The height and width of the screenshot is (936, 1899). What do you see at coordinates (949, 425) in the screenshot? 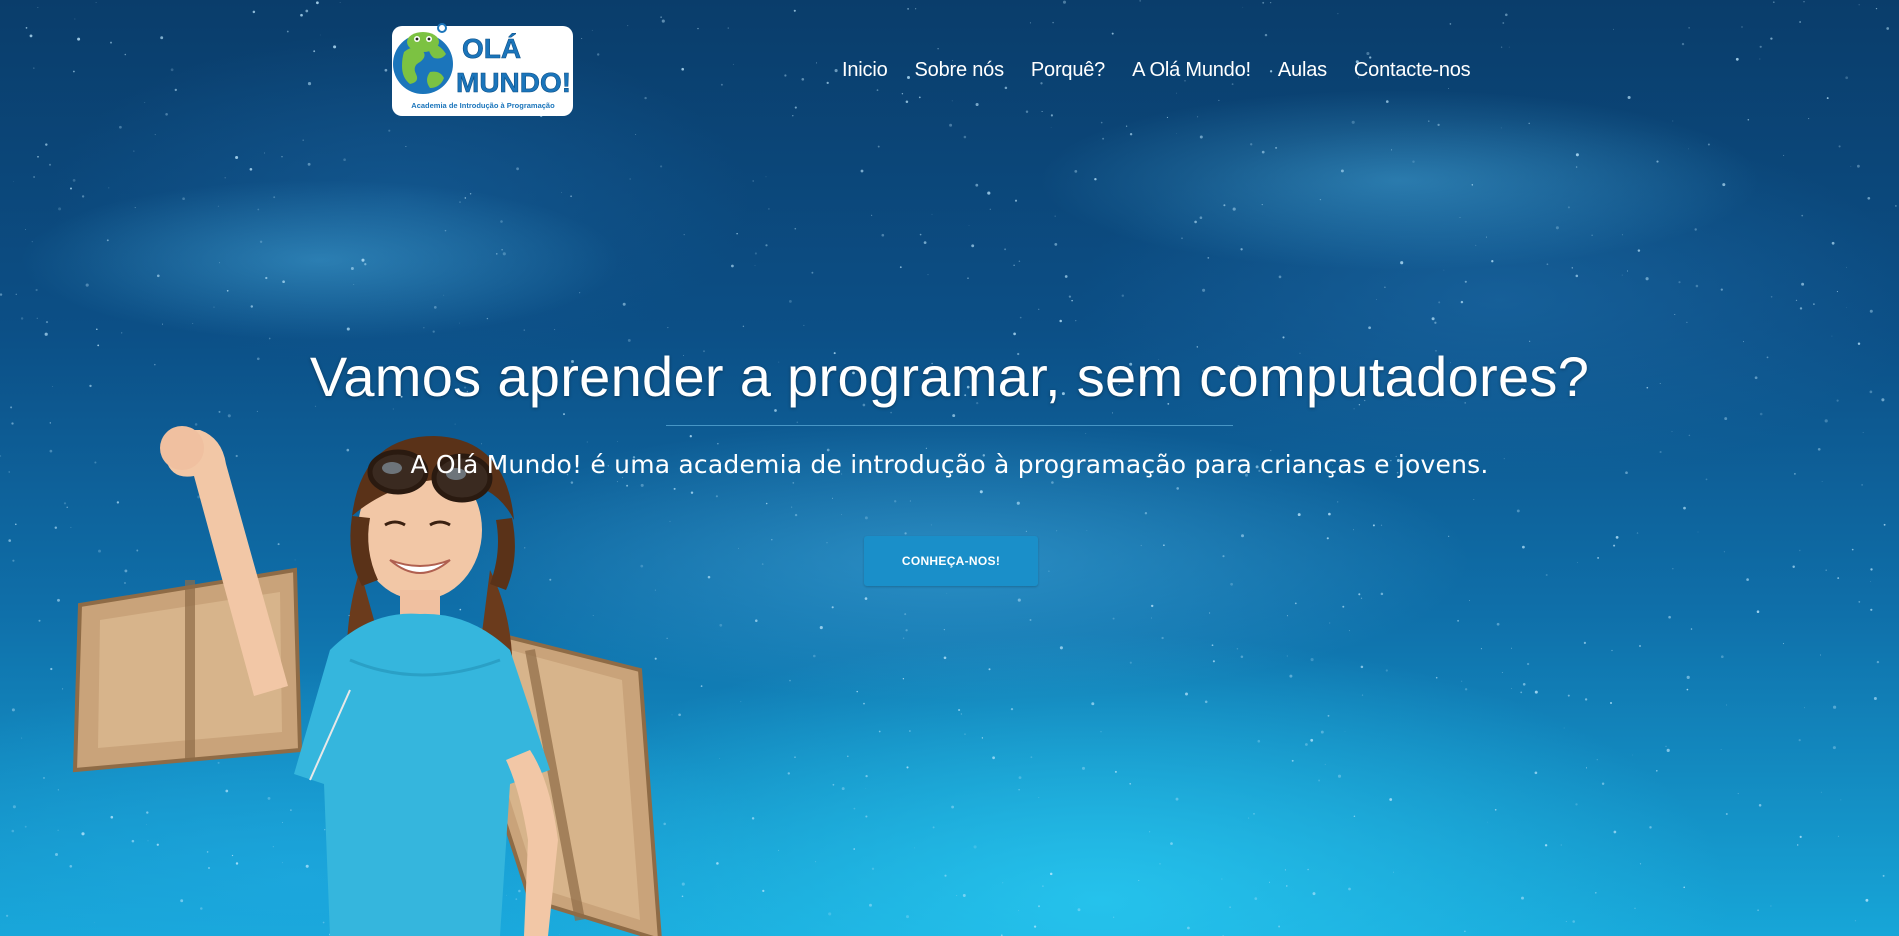
I see `headline-divider` at bounding box center [949, 425].